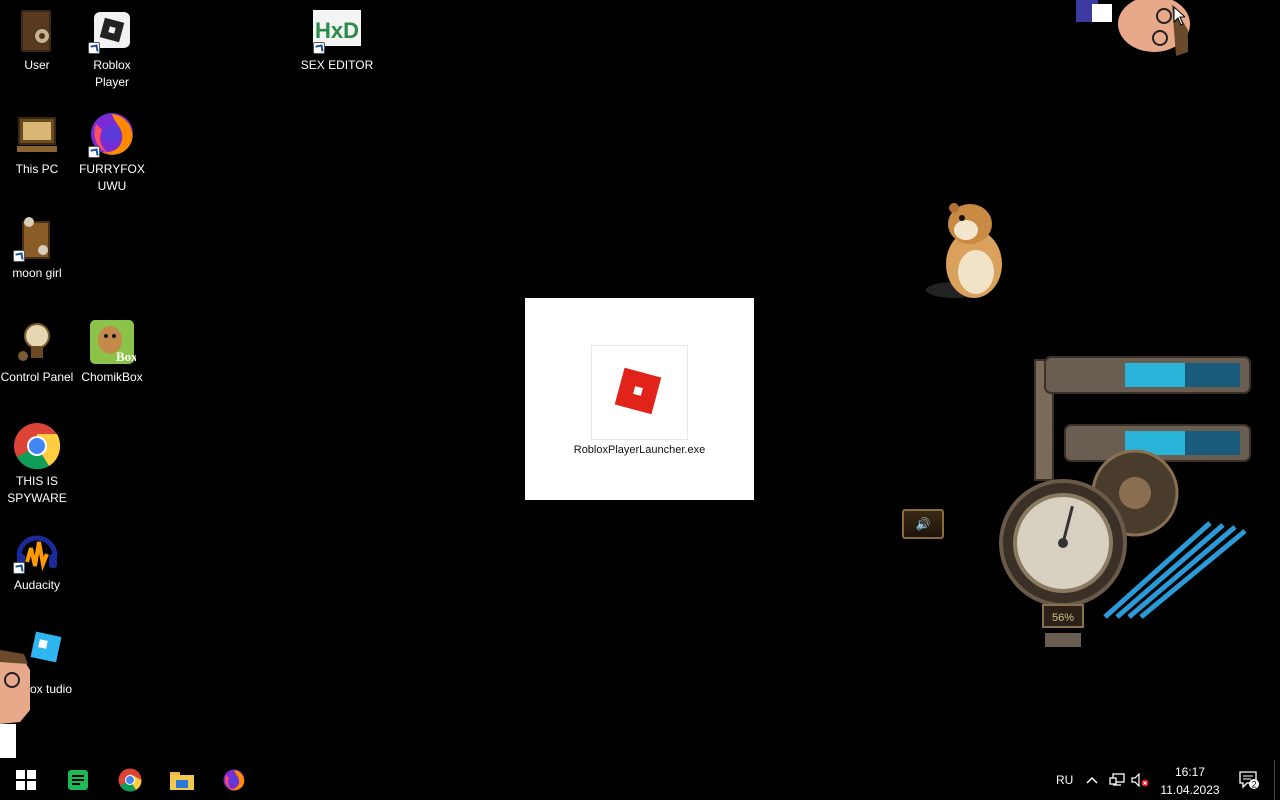  I want to click on cartoon-character-overlay, so click(18, 699).